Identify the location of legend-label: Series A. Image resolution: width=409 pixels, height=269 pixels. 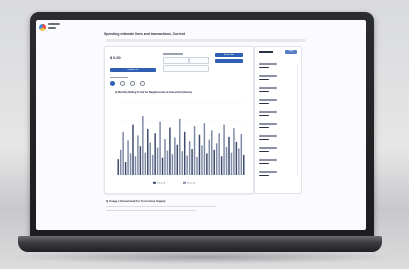
(161, 183).